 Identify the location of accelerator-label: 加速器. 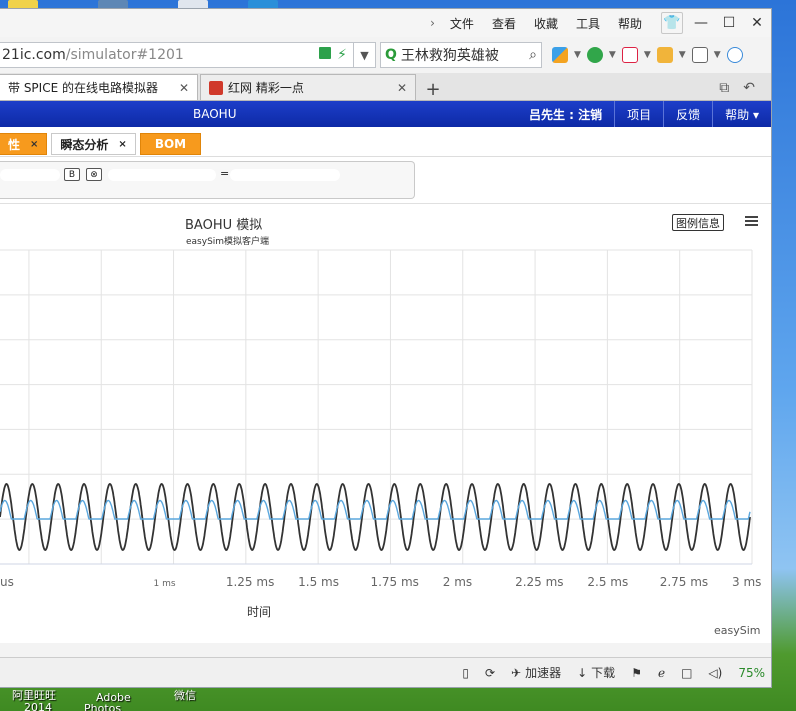
(543, 673).